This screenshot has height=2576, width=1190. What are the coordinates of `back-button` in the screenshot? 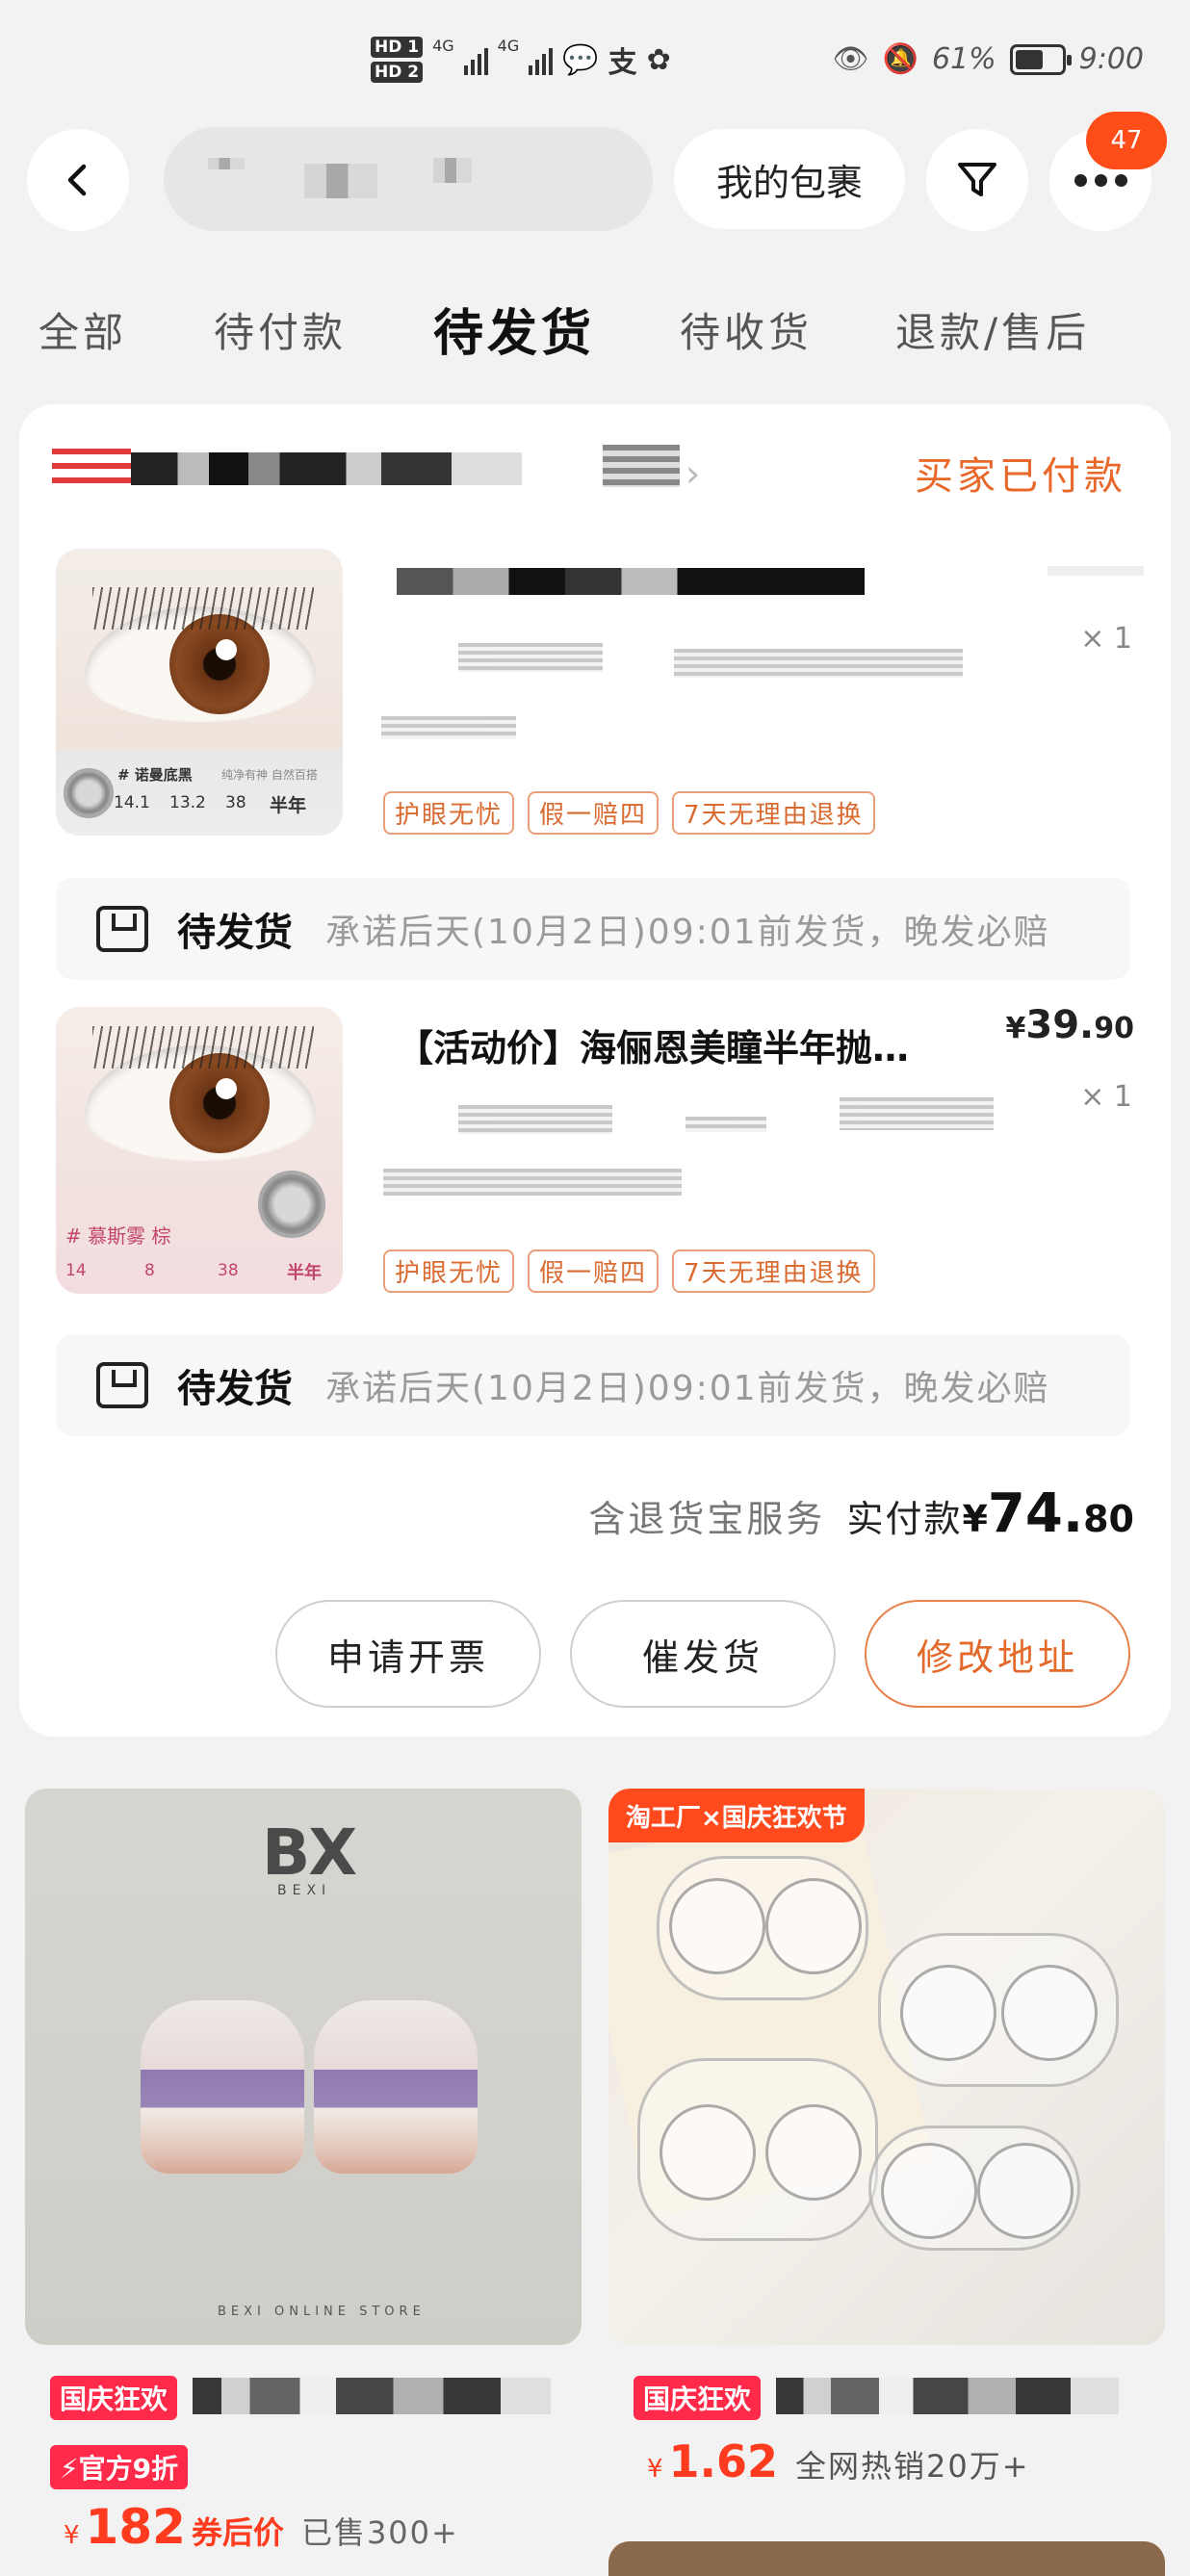 It's located at (78, 180).